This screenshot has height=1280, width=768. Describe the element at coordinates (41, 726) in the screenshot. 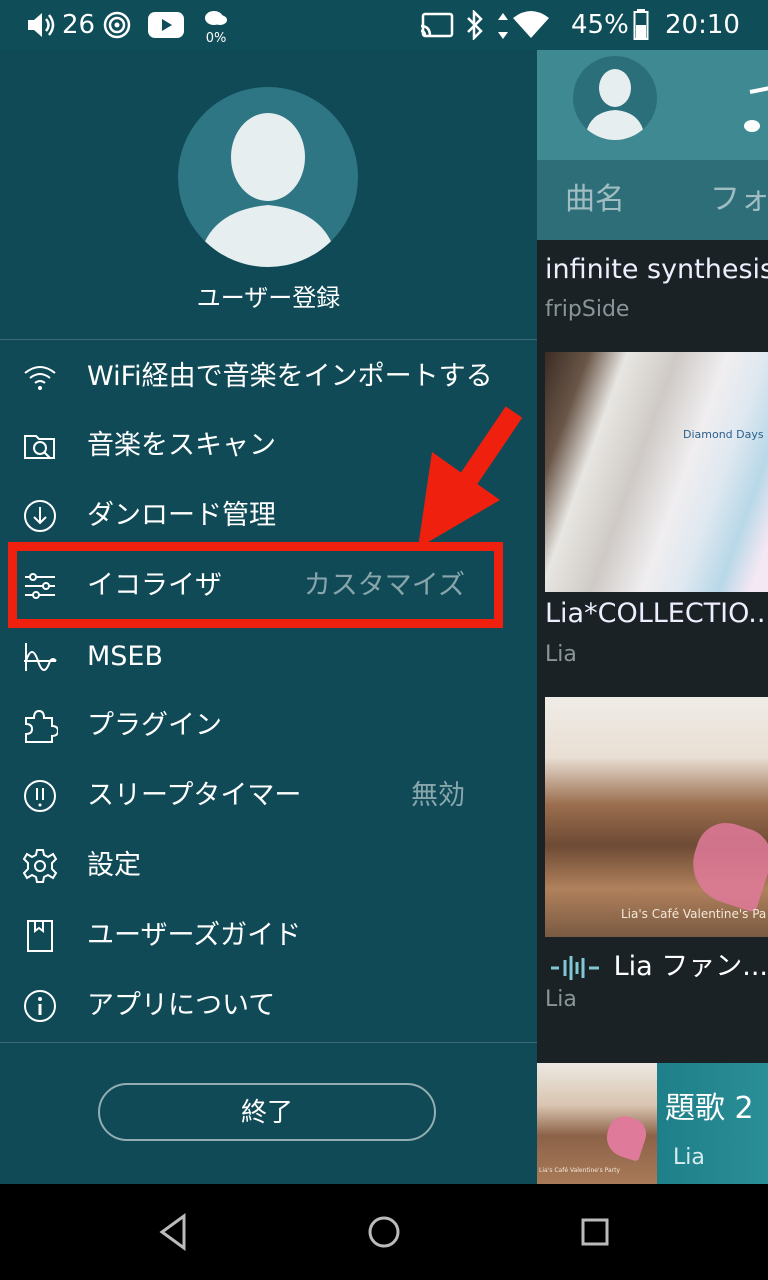

I see `puzzle-icon` at that location.